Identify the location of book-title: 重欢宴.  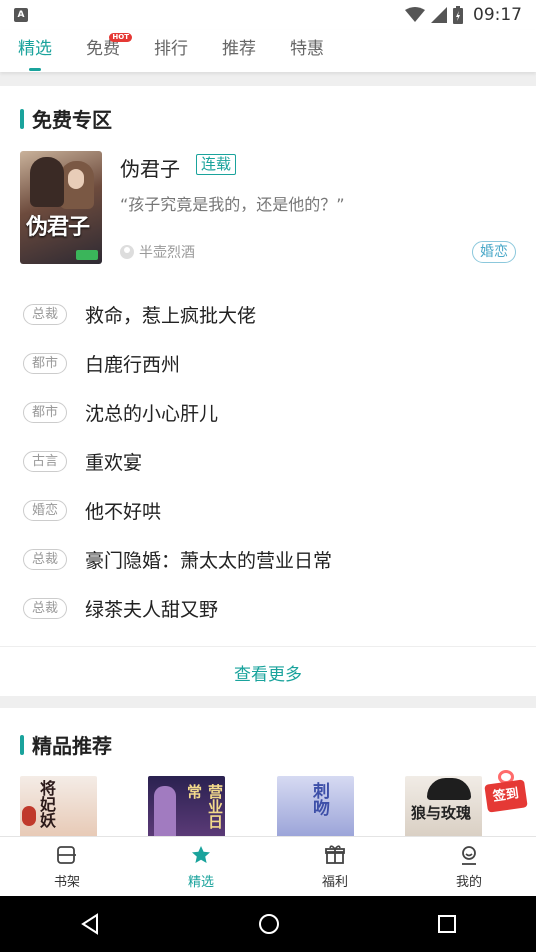
(114, 463).